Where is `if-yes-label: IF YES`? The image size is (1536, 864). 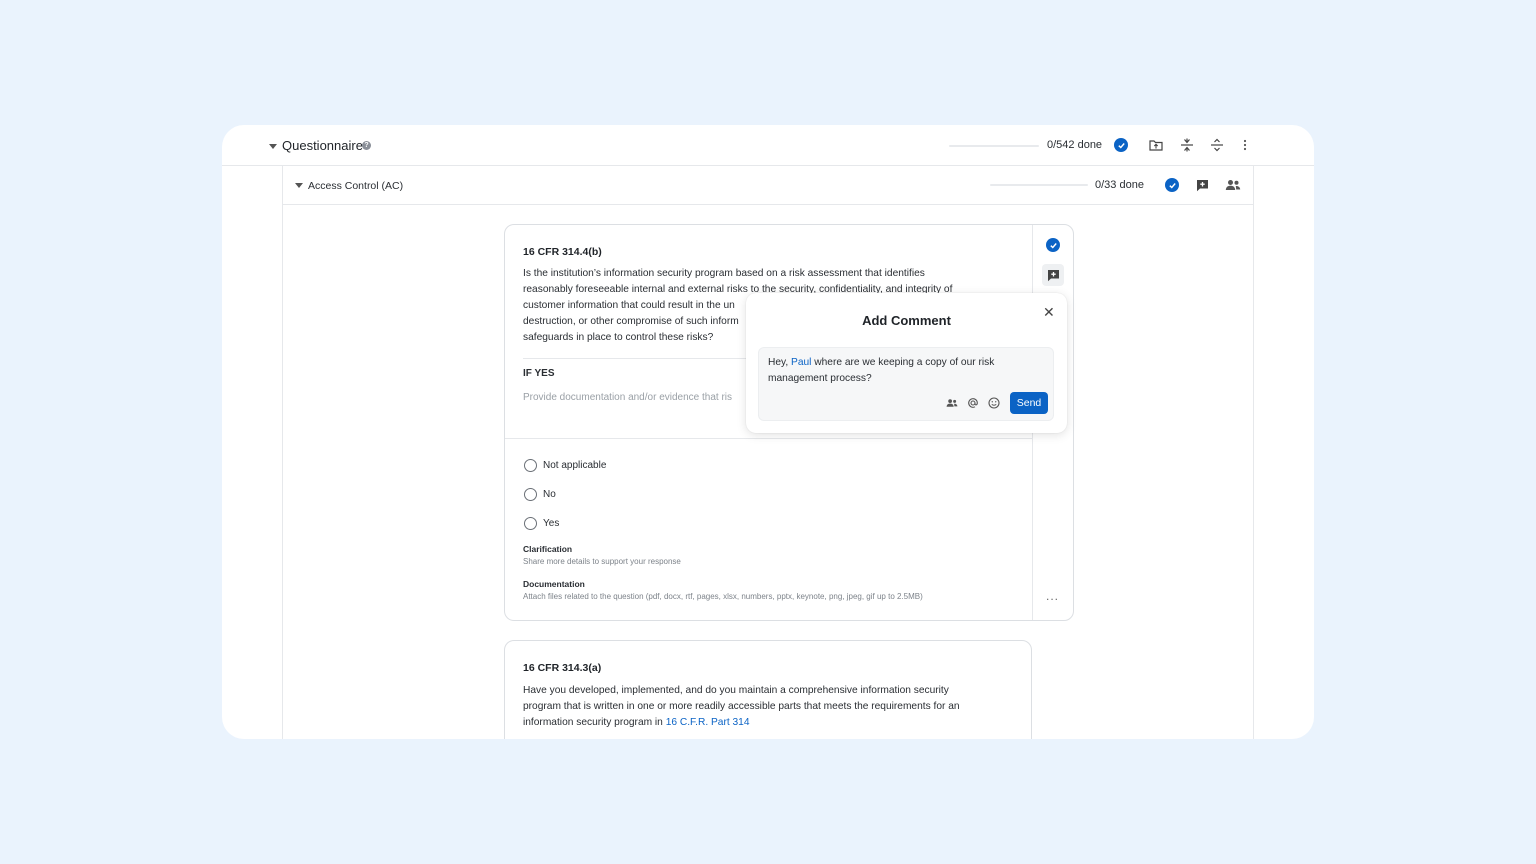
if-yes-label: IF YES is located at coordinates (539, 373).